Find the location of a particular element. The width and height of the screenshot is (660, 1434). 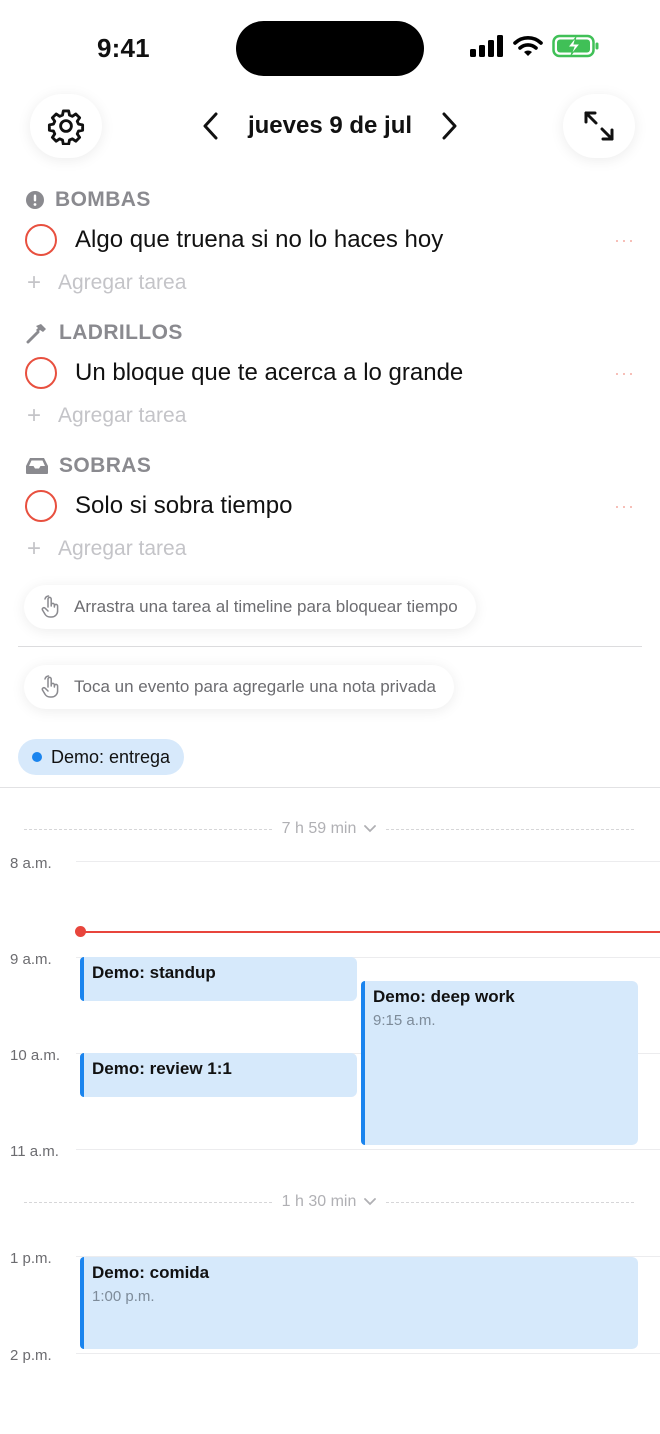

expand-arrows-icon is located at coordinates (599, 126).